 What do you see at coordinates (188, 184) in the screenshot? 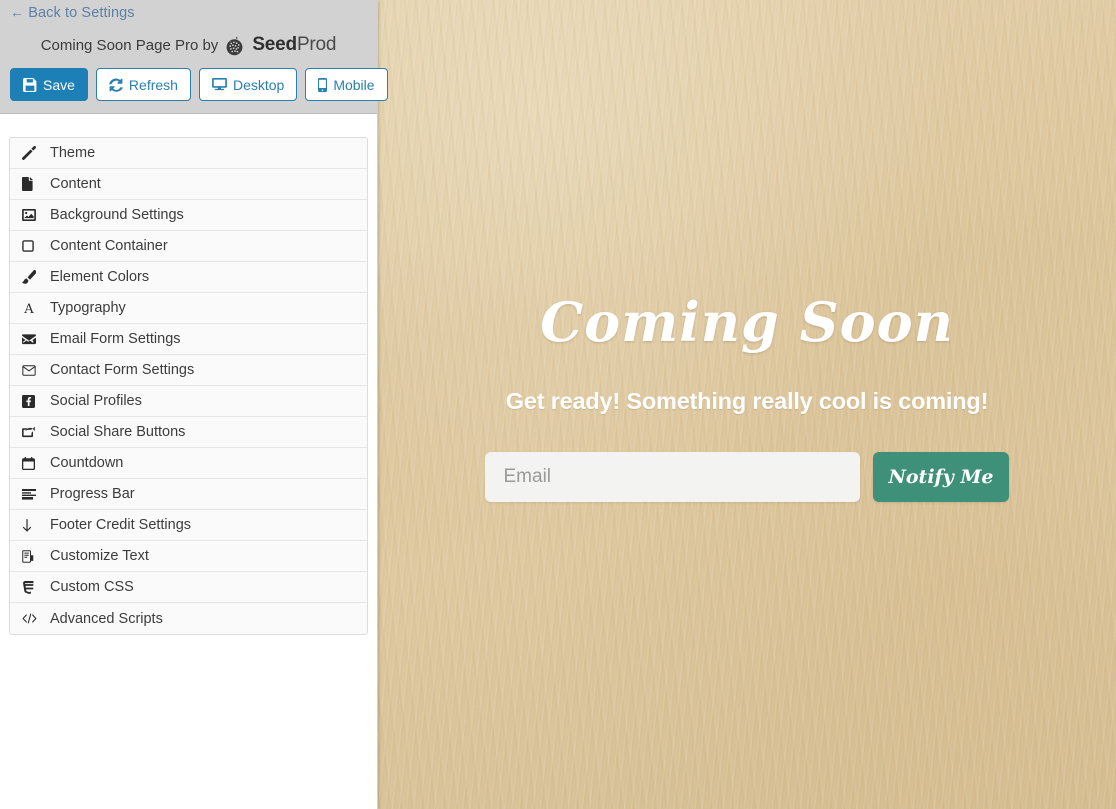
I see `sidebar-item-content: Content` at bounding box center [188, 184].